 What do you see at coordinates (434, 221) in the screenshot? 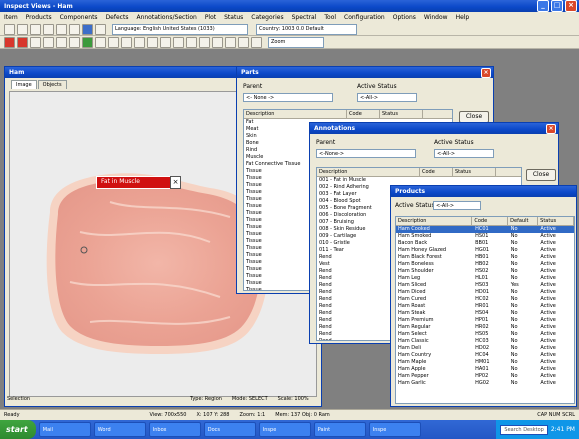
I see `products-col-description: Description` at bounding box center [434, 221].